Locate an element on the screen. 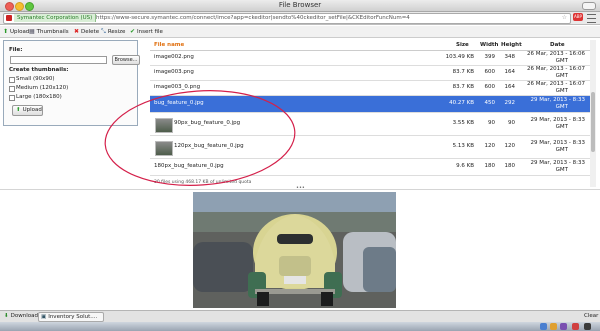  file-path-input is located at coordinates (58, 60).